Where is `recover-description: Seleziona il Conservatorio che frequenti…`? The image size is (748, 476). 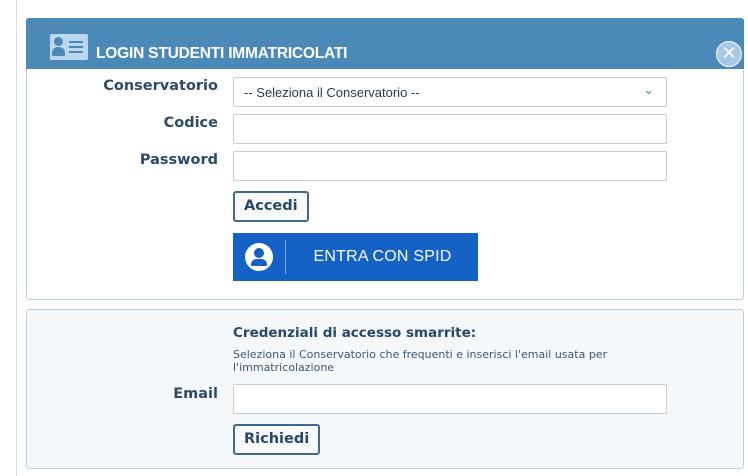 recover-description: Seleziona il Conservatorio che frequenti… is located at coordinates (420, 361).